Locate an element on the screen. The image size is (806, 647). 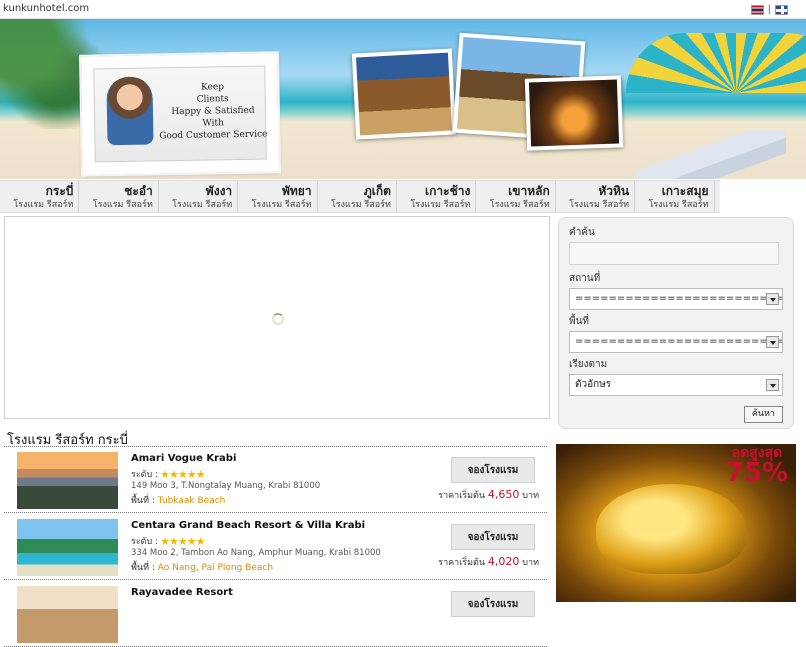
hotel-area: พื้นที่ : Ao Nang, Pai Plong Beach is located at coordinates (202, 568).